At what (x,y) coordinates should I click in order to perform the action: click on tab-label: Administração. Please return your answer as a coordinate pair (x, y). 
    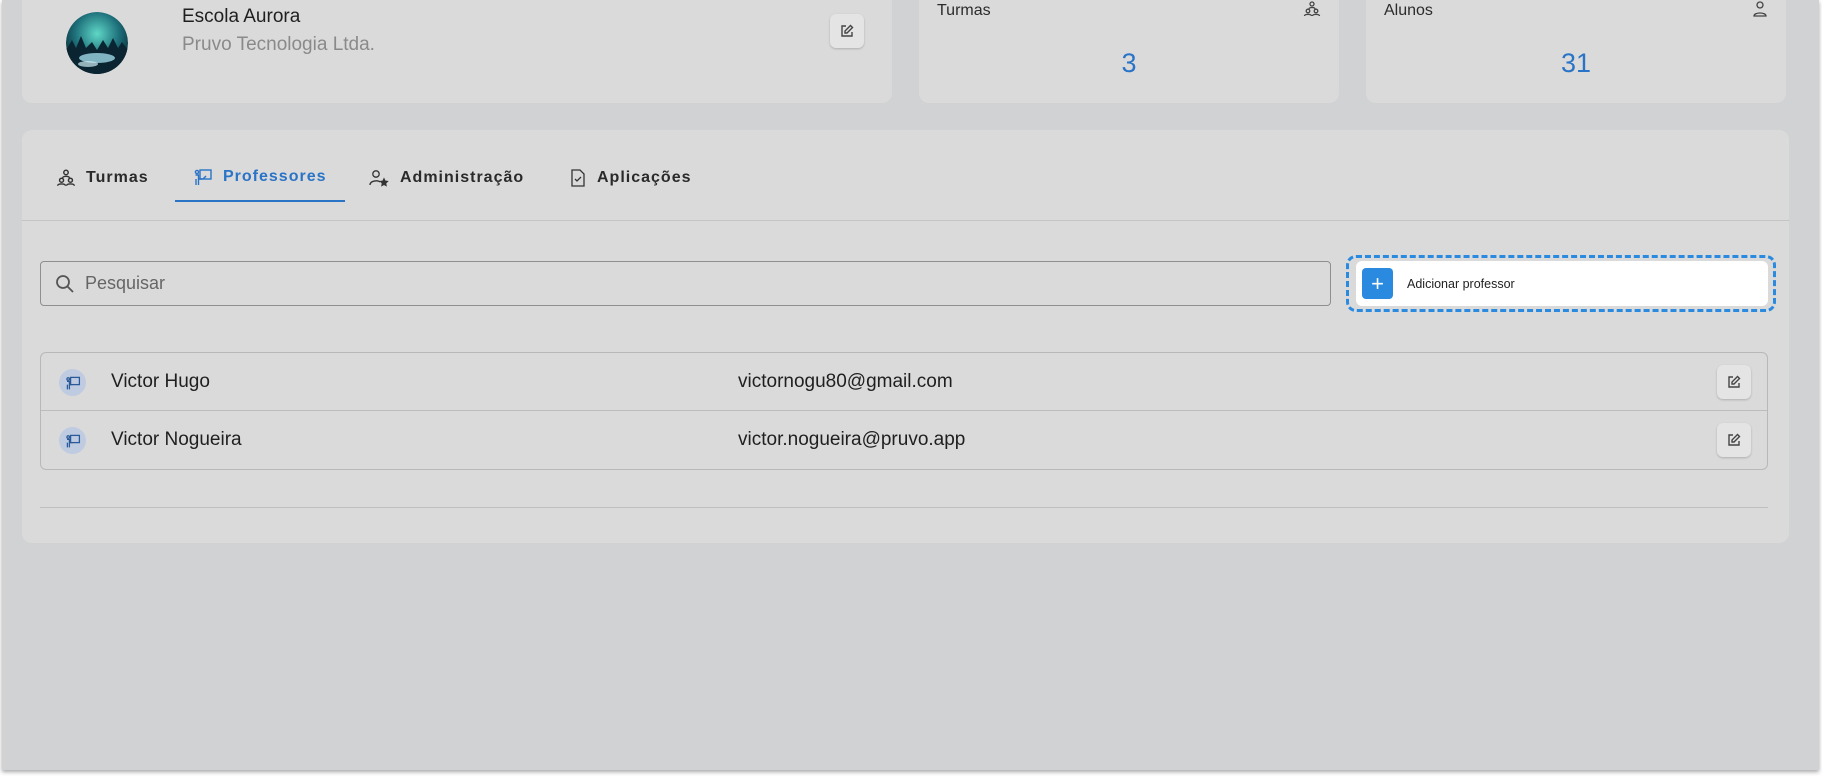
    Looking at the image, I should click on (462, 177).